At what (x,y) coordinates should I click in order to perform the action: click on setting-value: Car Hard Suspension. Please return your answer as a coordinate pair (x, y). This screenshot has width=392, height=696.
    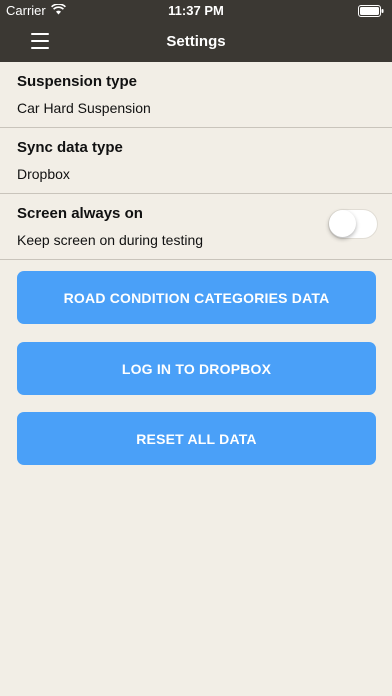
    Looking at the image, I should click on (84, 108).